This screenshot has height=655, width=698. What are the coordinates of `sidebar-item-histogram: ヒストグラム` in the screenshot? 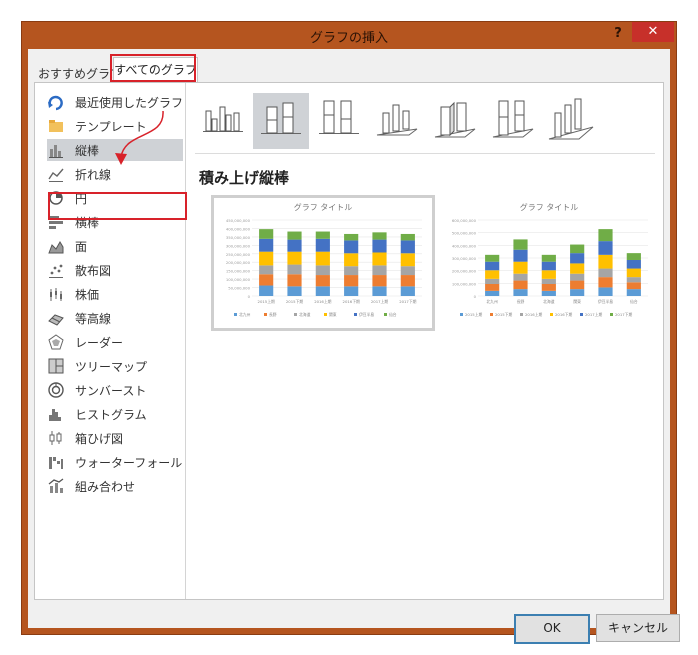 It's located at (115, 414).